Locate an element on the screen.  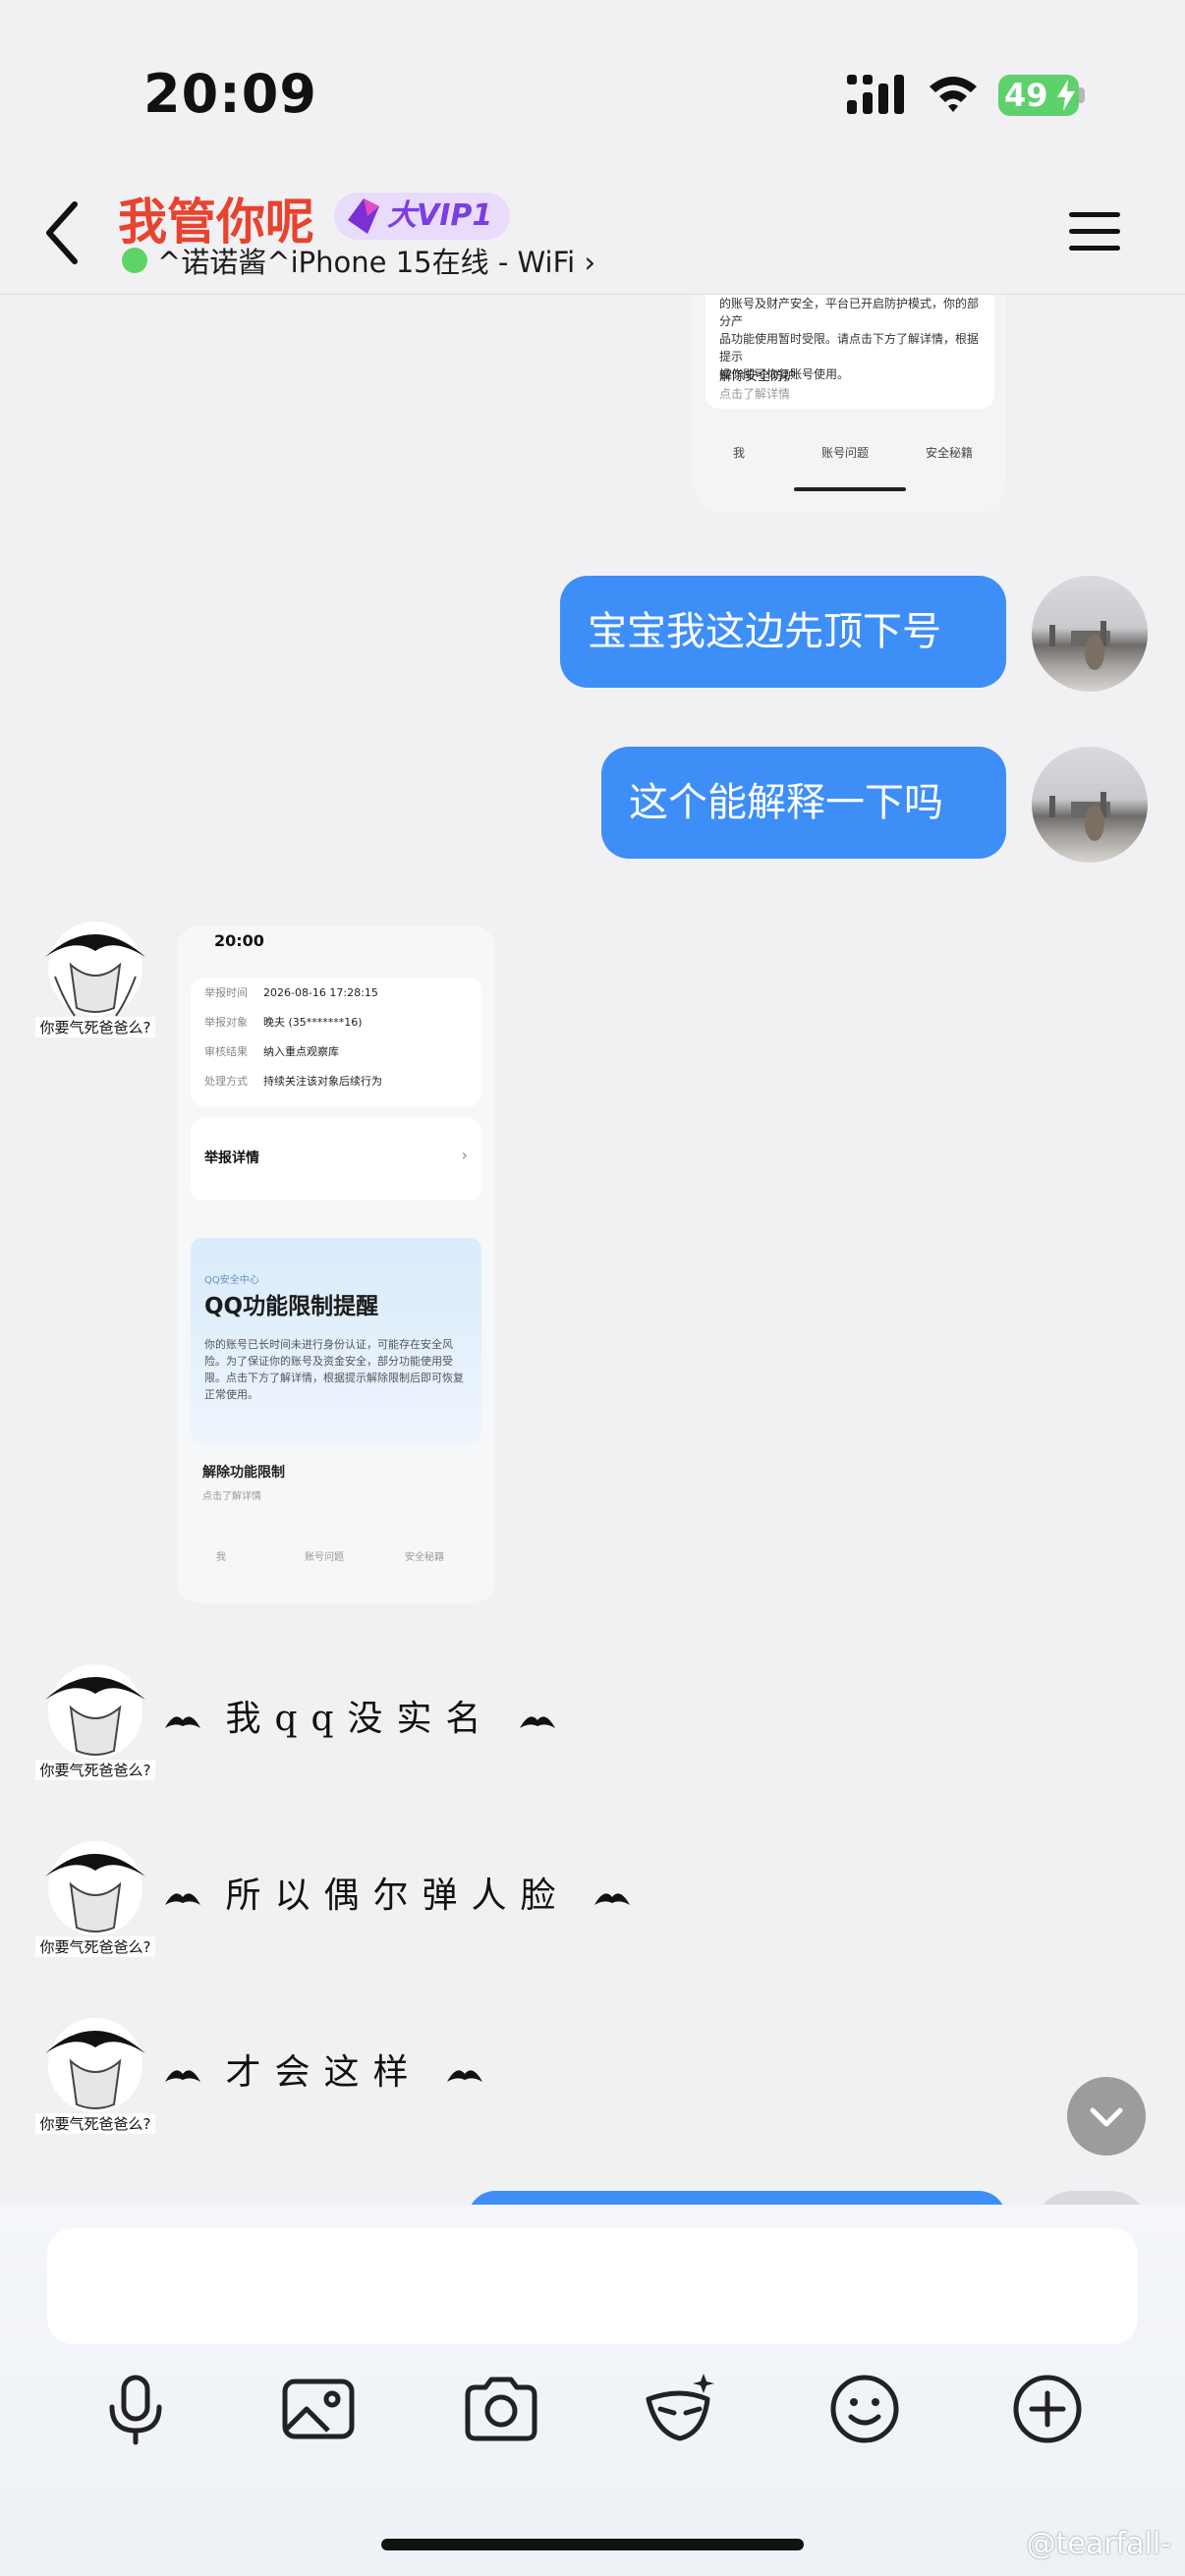
input-area: @tearfall- is located at coordinates (592, 2390).